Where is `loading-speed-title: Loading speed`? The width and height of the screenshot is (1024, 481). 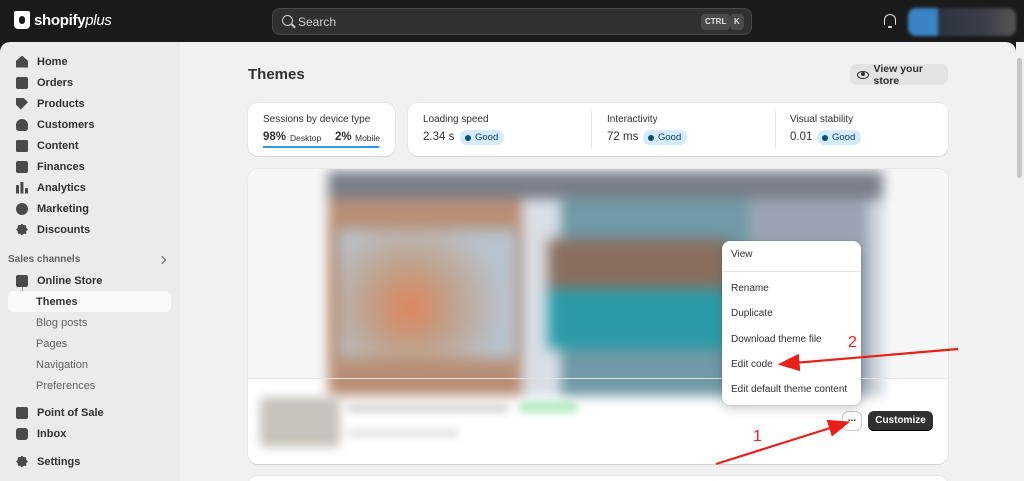
loading-speed-title: Loading speed is located at coordinates (456, 119).